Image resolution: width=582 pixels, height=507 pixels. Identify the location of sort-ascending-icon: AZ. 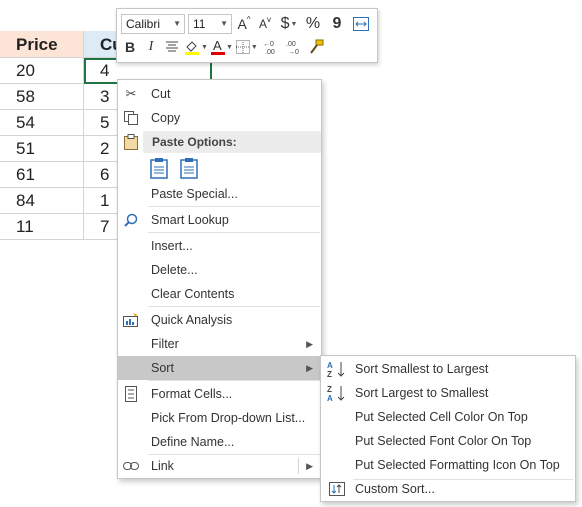
(337, 369).